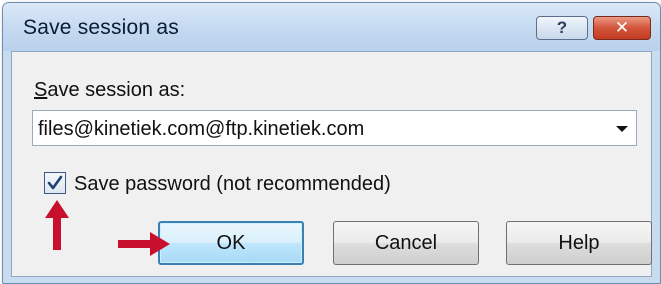  What do you see at coordinates (406, 243) in the screenshot?
I see `cancel-button: Cancel` at bounding box center [406, 243].